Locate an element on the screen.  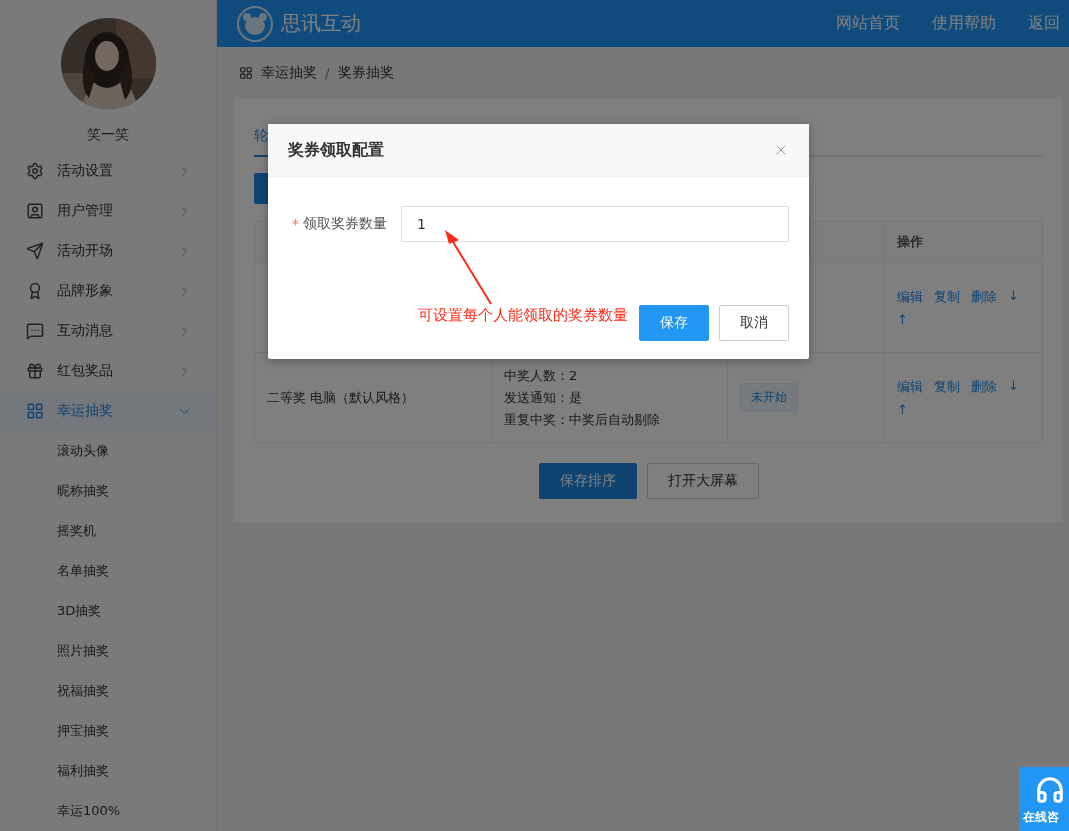
sidebar-item: 互动消息 is located at coordinates (108, 331).